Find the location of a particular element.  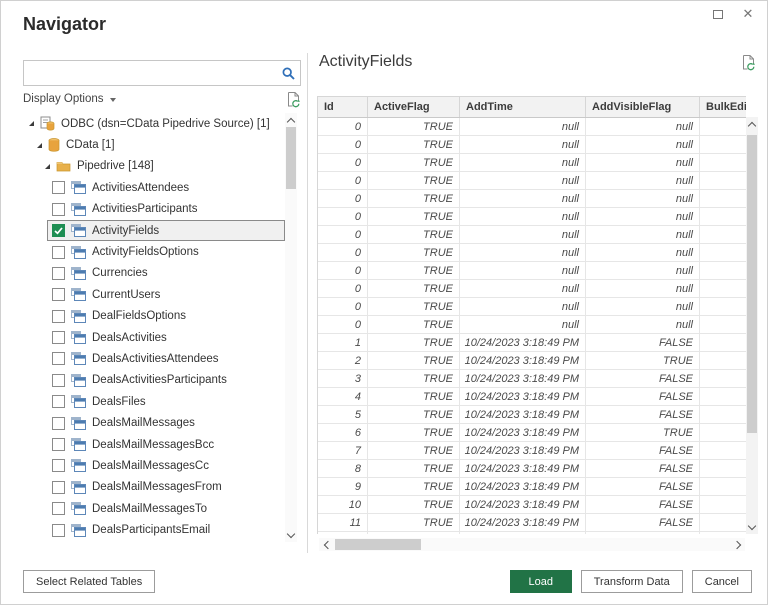

select-related-tables-button: Select Related Tables is located at coordinates (89, 581).